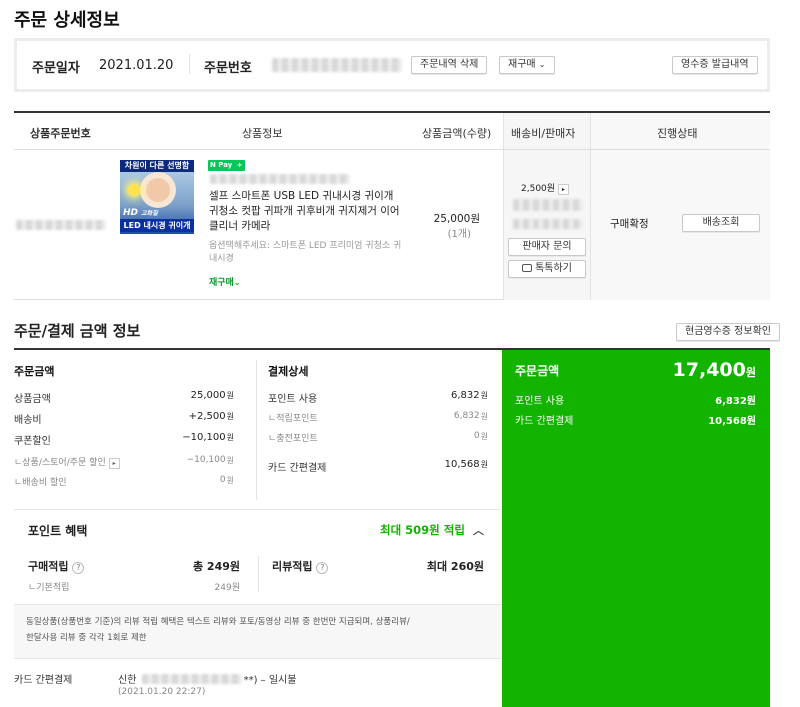 This screenshot has width=800, height=707. I want to click on track-delivery-button: 배송조회, so click(721, 223).